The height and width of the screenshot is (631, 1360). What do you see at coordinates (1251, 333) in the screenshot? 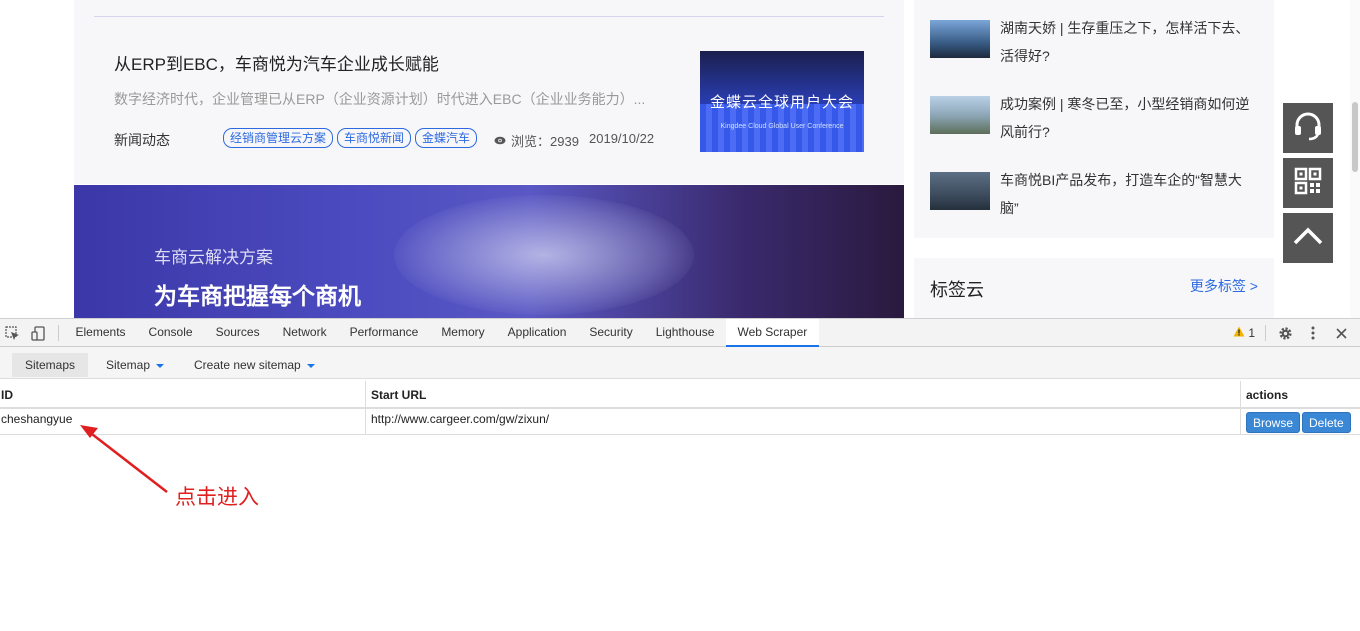
I see `warning-count: 1` at bounding box center [1251, 333].